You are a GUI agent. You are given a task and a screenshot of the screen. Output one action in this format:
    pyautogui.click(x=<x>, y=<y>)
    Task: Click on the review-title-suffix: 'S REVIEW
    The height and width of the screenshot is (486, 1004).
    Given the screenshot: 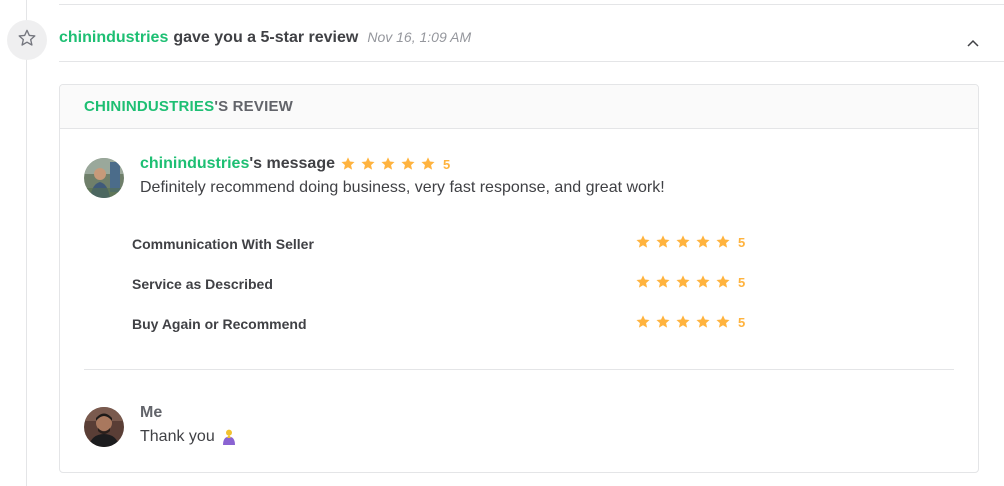 What is the action you would take?
    pyautogui.click(x=254, y=106)
    